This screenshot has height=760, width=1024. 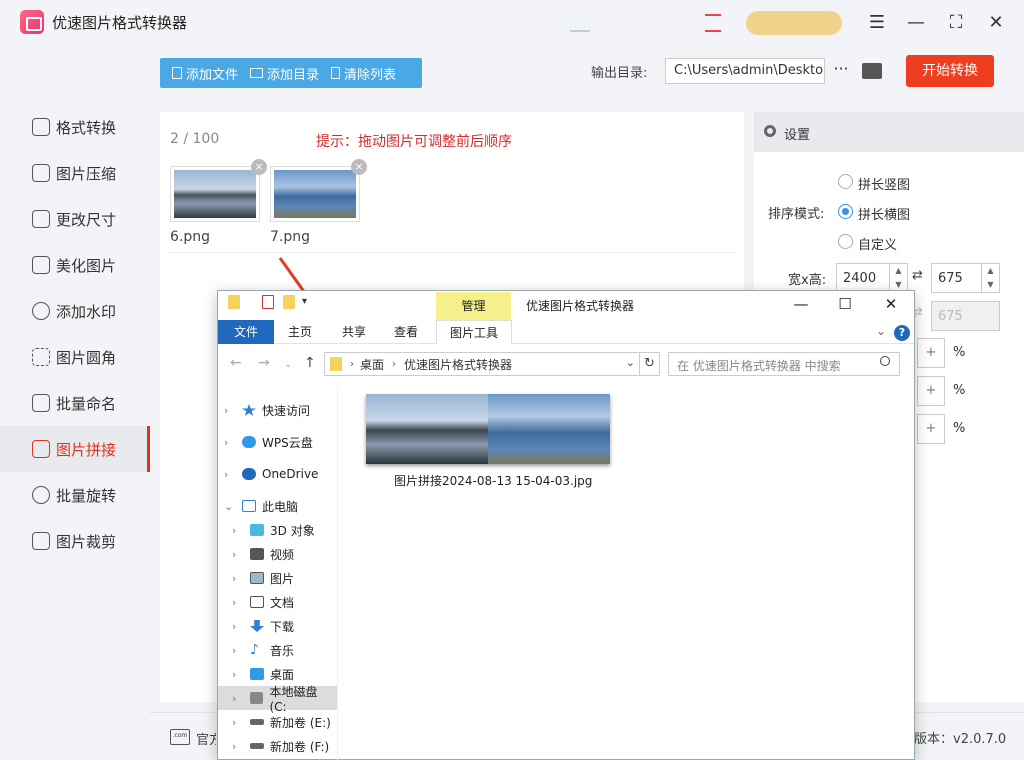 I want to click on nav-item-documents: › 文档, so click(x=277, y=602).